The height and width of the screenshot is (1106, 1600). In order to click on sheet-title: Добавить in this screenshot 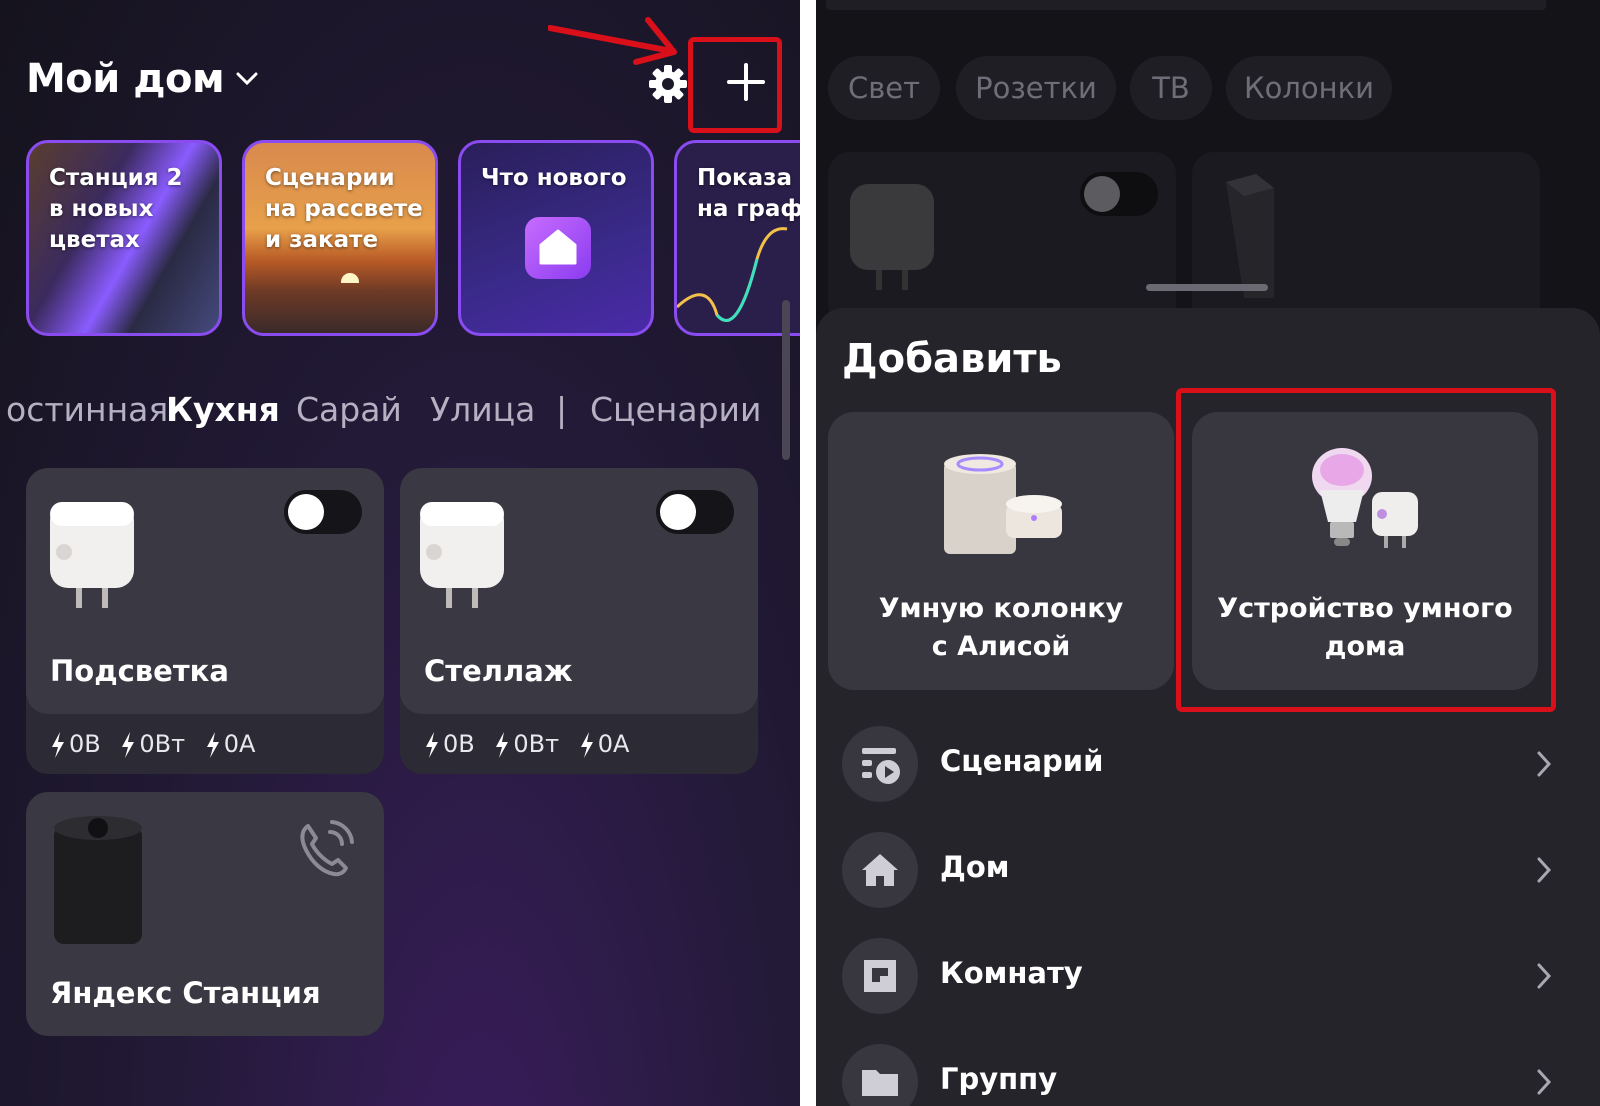, I will do `click(952, 359)`.